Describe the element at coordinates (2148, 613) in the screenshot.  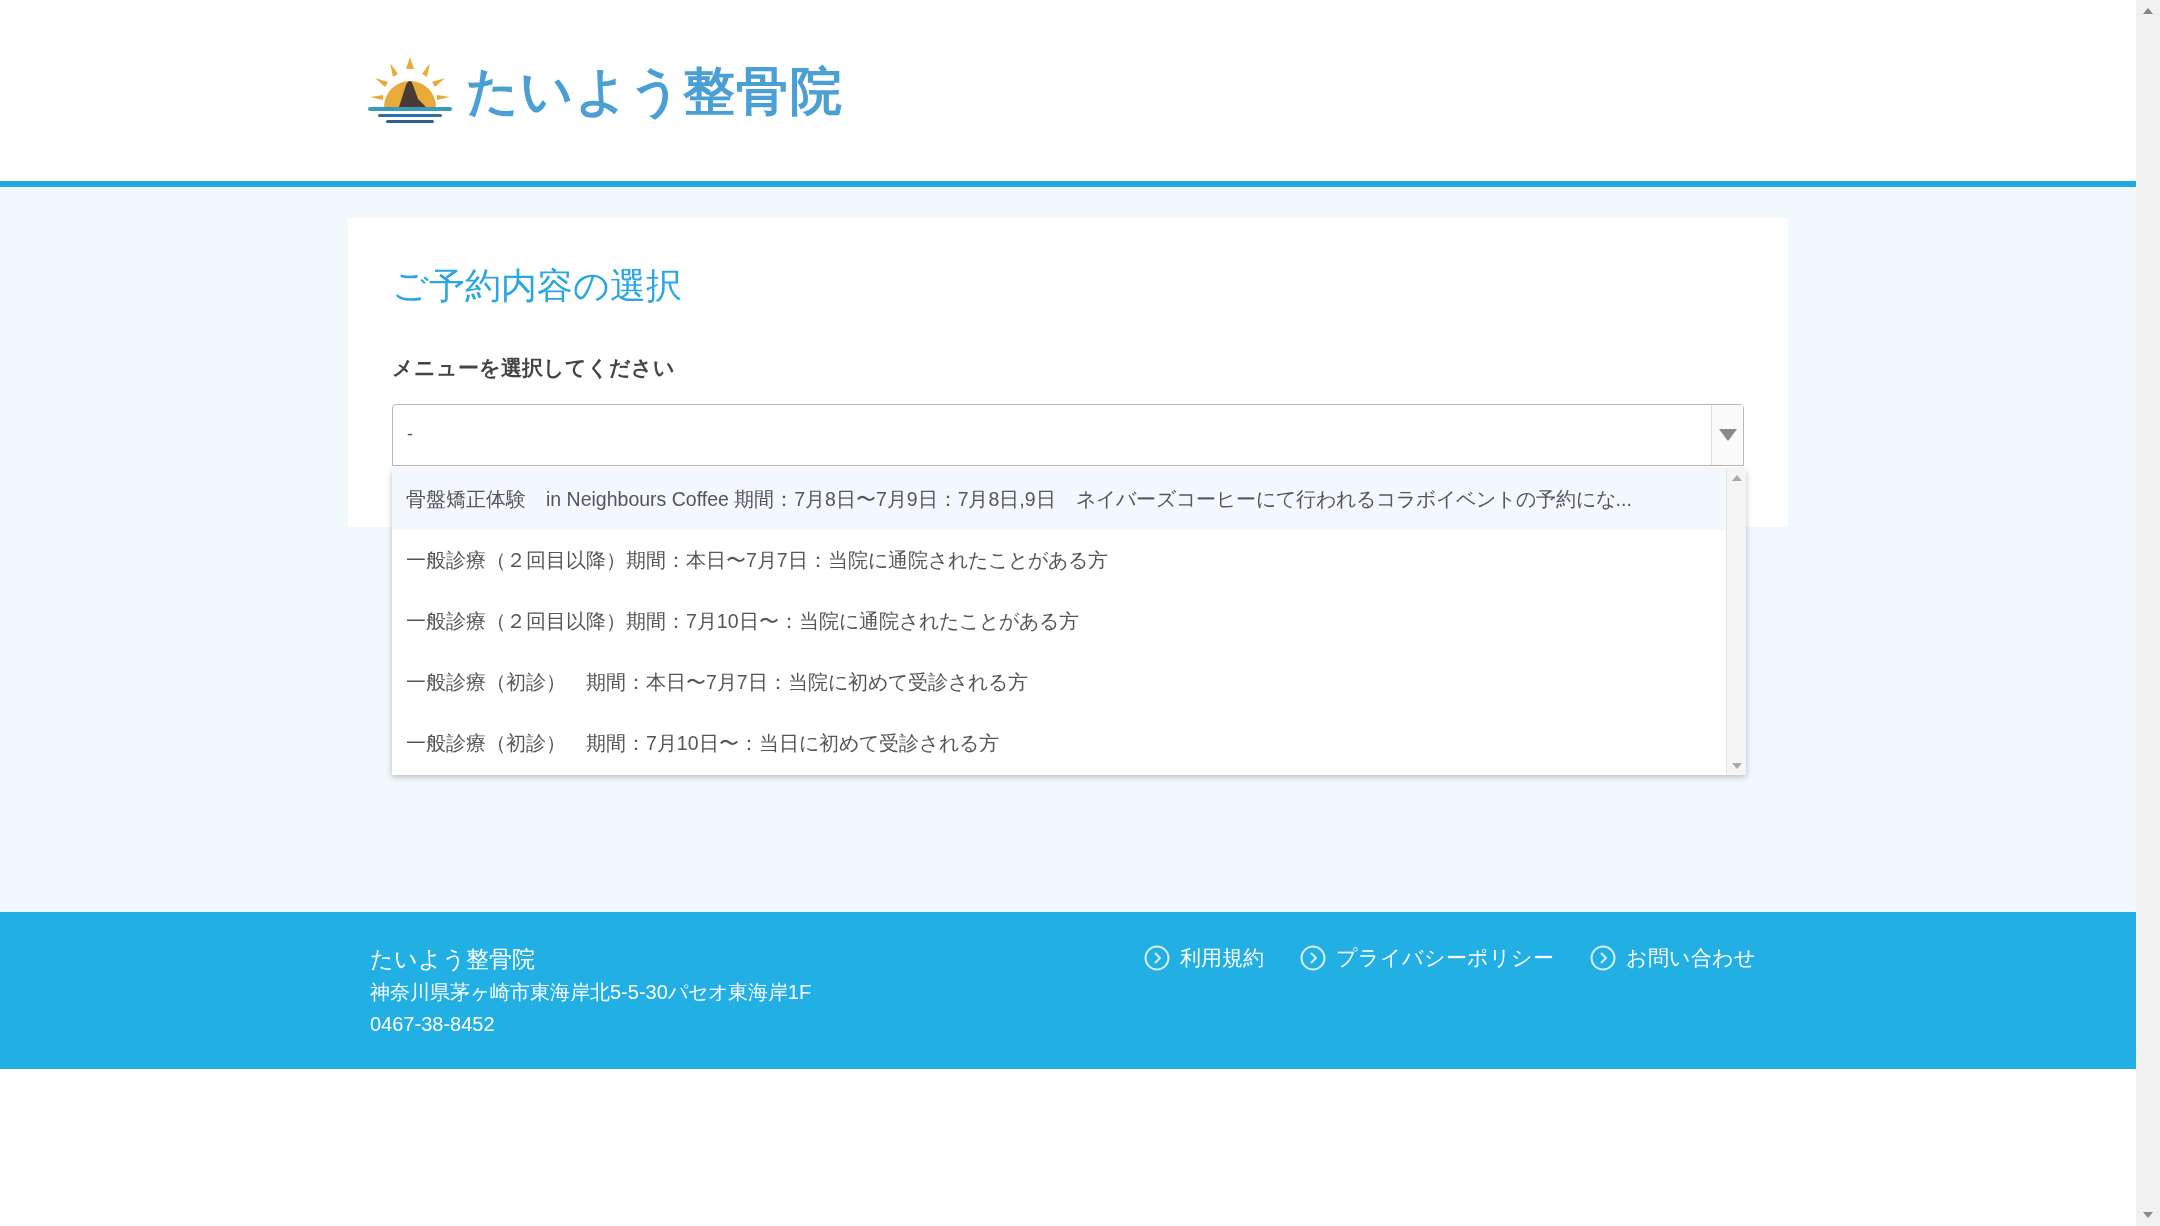
I see `page-scrollbar` at that location.